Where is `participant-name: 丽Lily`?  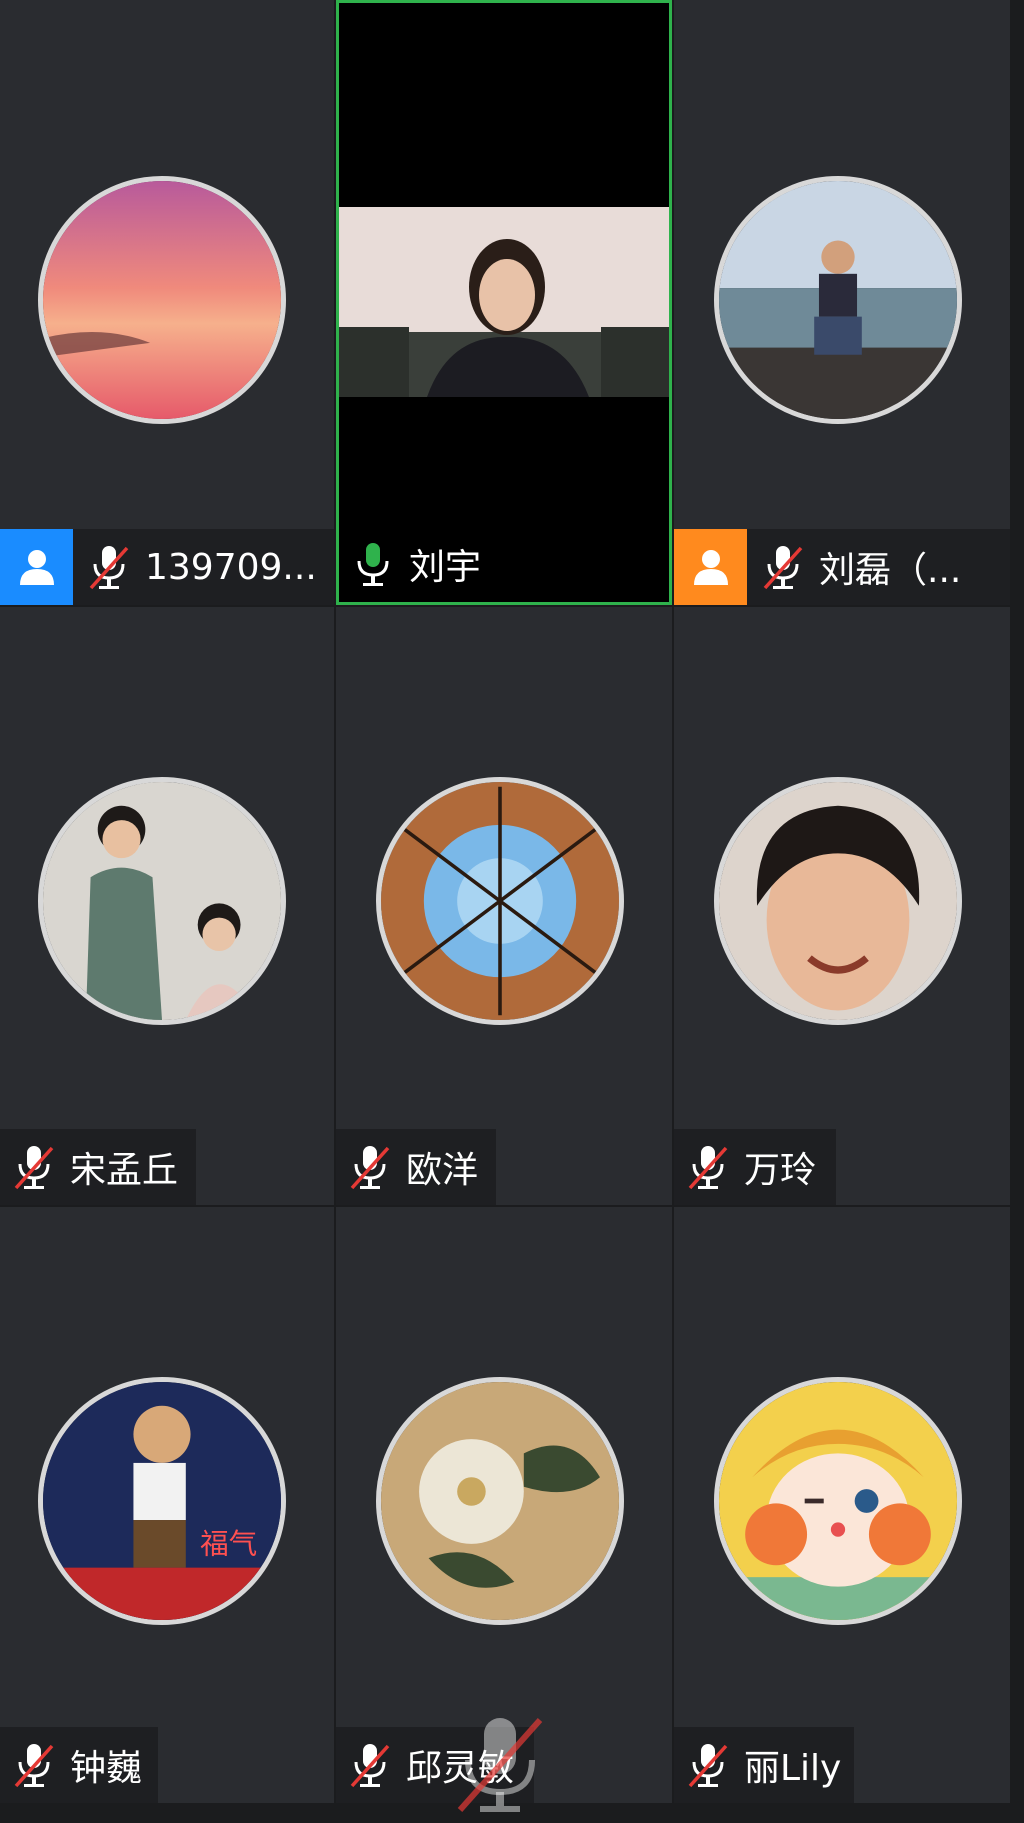 participant-name: 丽Lily is located at coordinates (793, 1768).